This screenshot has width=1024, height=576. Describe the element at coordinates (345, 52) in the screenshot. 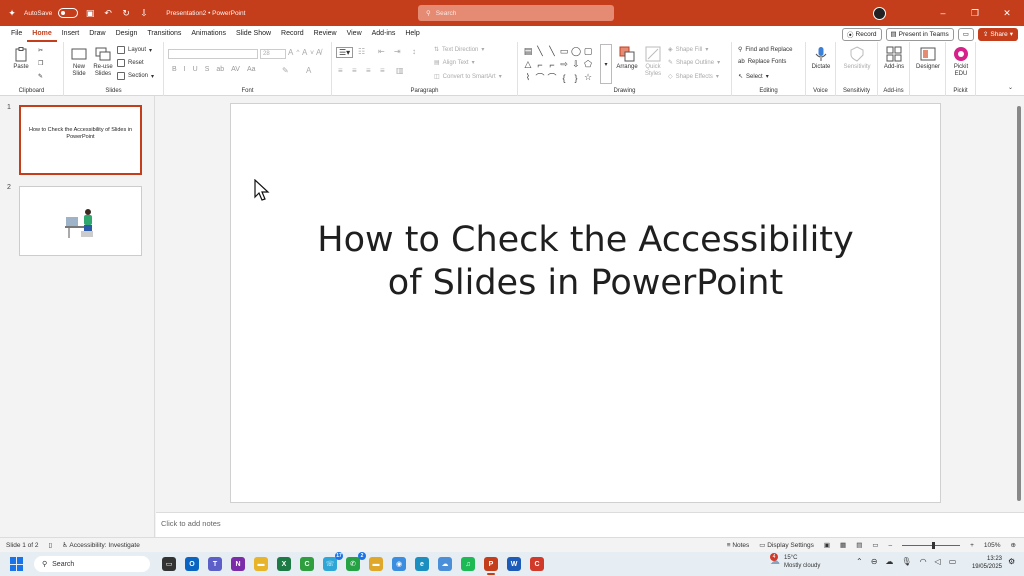

I see `bullets-icon: ☰▾` at that location.